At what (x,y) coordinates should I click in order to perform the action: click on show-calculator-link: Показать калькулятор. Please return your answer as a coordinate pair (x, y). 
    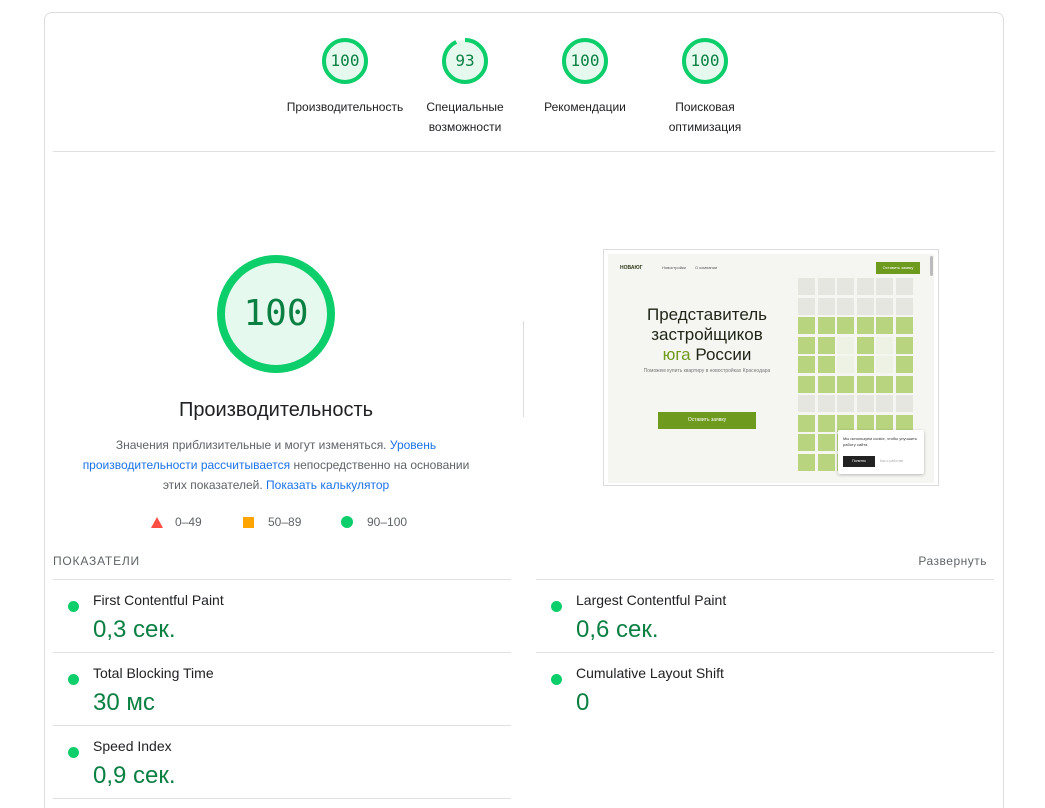
    Looking at the image, I should click on (327, 485).